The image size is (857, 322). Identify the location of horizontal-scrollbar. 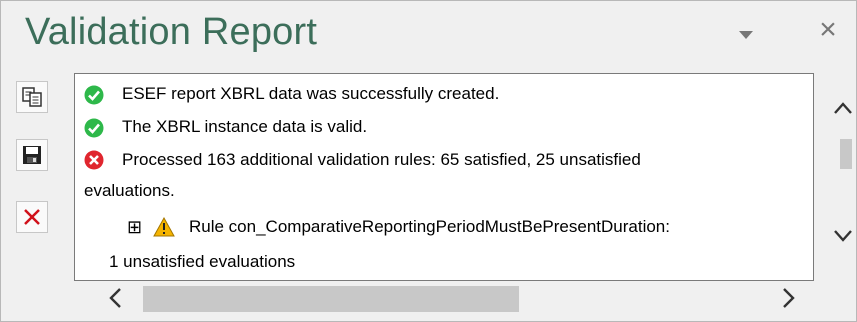
(451, 298).